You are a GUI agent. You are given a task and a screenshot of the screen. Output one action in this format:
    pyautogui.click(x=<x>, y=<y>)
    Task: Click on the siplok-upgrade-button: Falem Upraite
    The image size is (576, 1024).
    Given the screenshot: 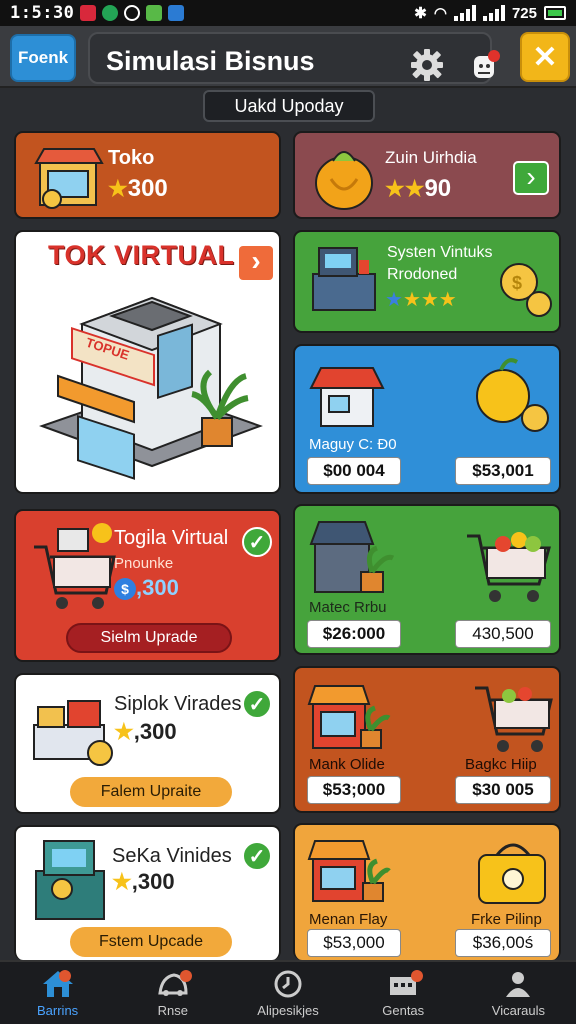 What is the action you would take?
    pyautogui.click(x=151, y=792)
    